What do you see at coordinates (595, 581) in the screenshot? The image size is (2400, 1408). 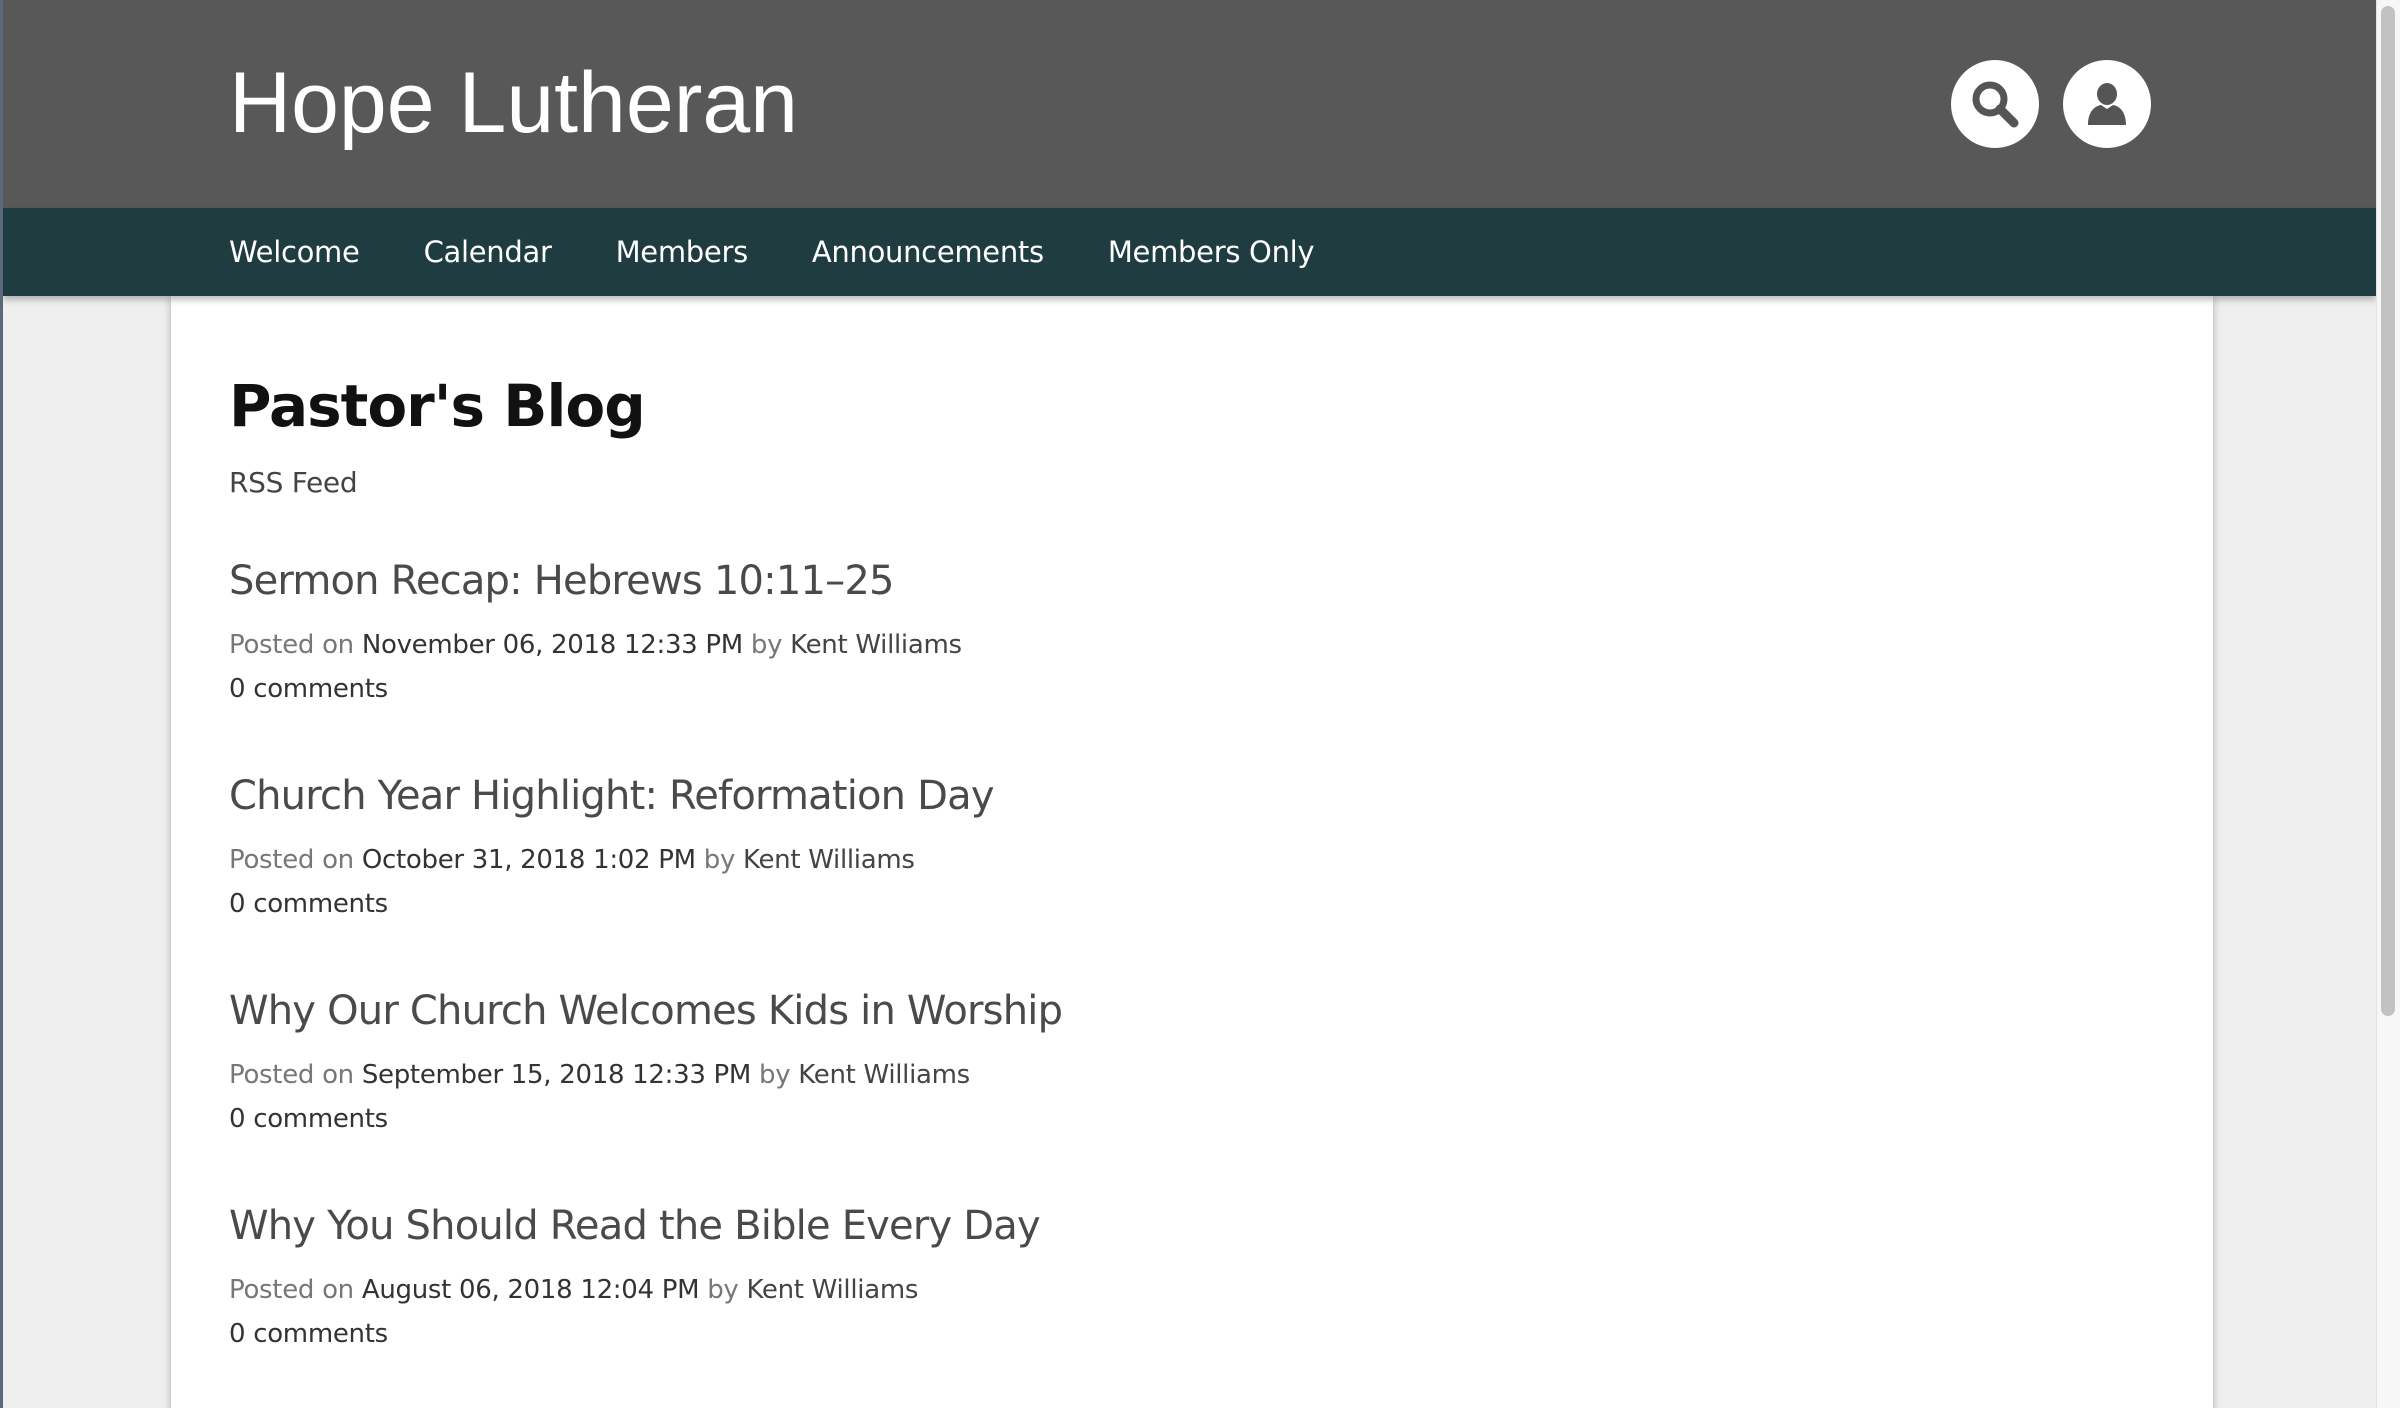 I see `post-title-link: Sermon Recap: Hebrews 10:11–25` at bounding box center [595, 581].